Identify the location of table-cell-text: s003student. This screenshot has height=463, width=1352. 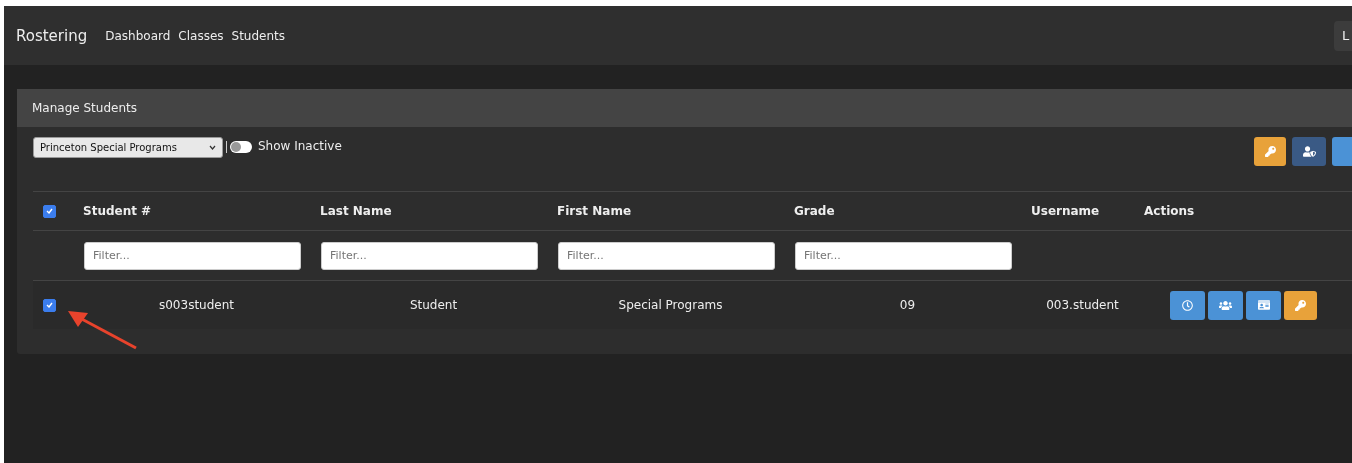
(196, 305).